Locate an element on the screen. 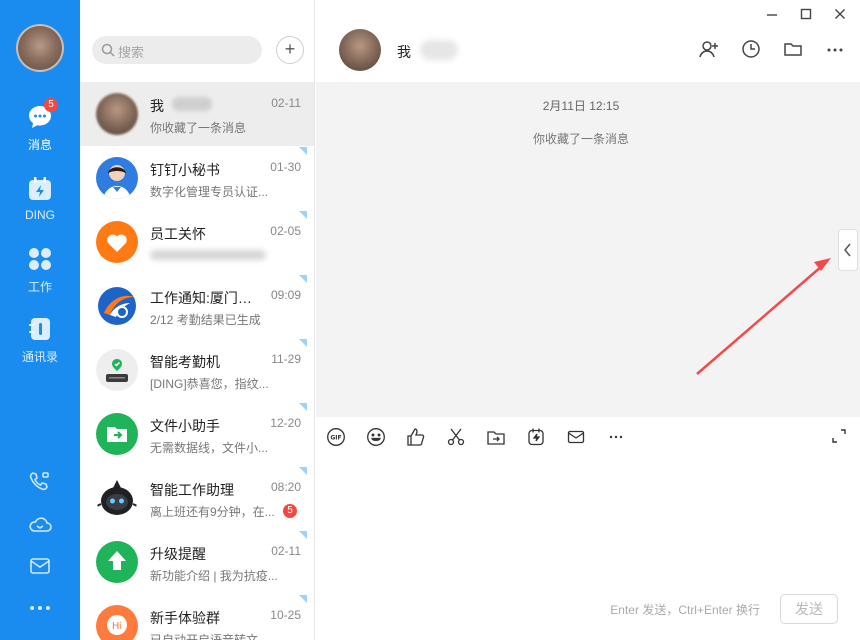 This screenshot has width=860, height=640. heart-icon is located at coordinates (117, 242).